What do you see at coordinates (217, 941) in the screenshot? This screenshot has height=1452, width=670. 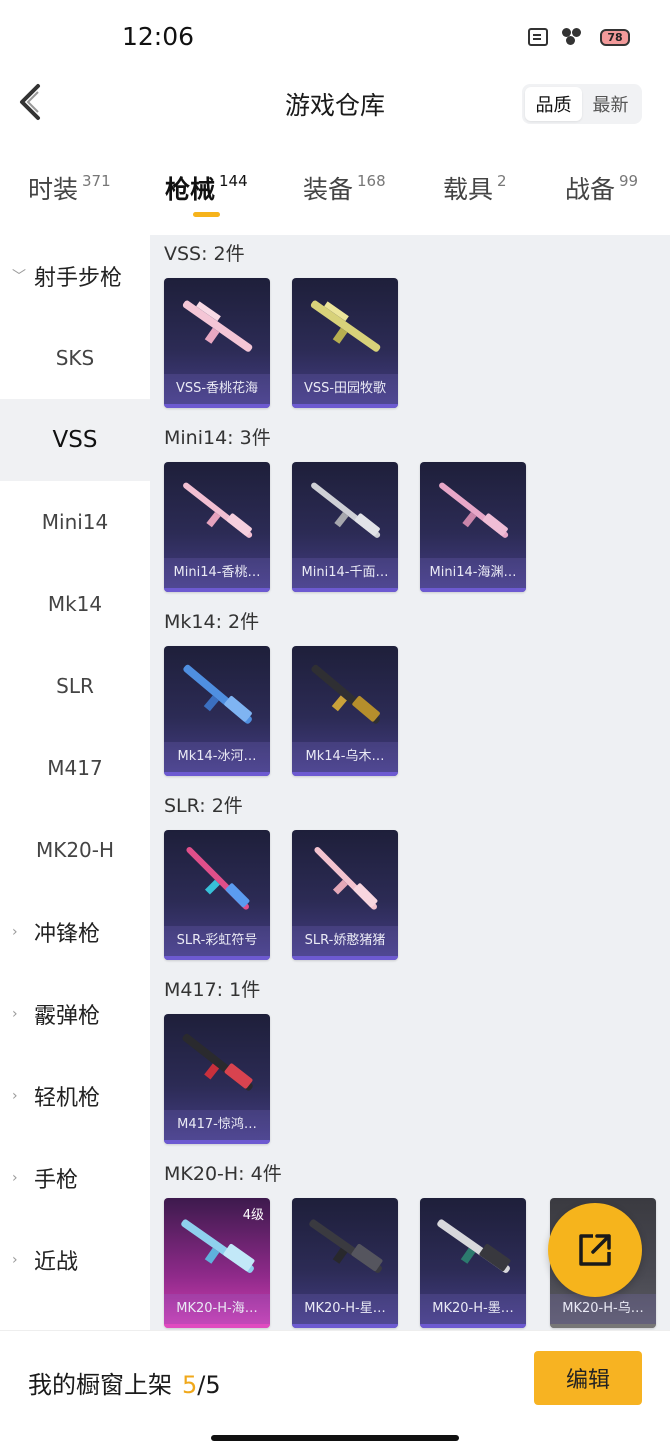 I see `skin-name: SLR-彩虹符号` at bounding box center [217, 941].